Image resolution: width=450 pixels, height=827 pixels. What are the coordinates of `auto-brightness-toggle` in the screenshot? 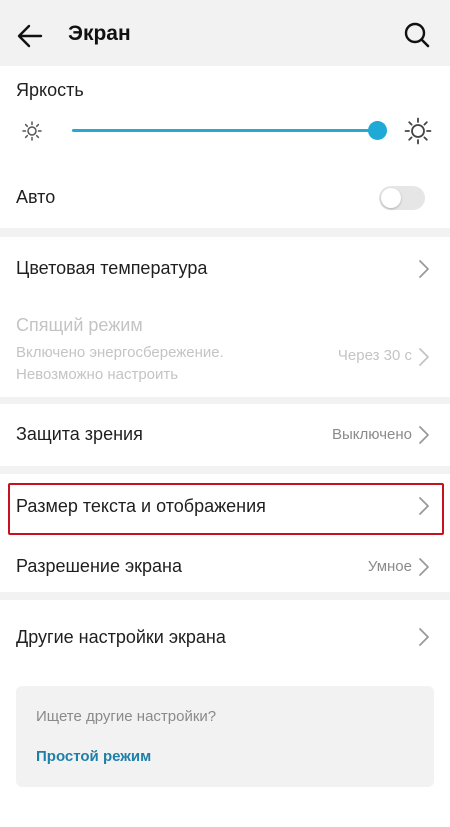 It's located at (402, 198).